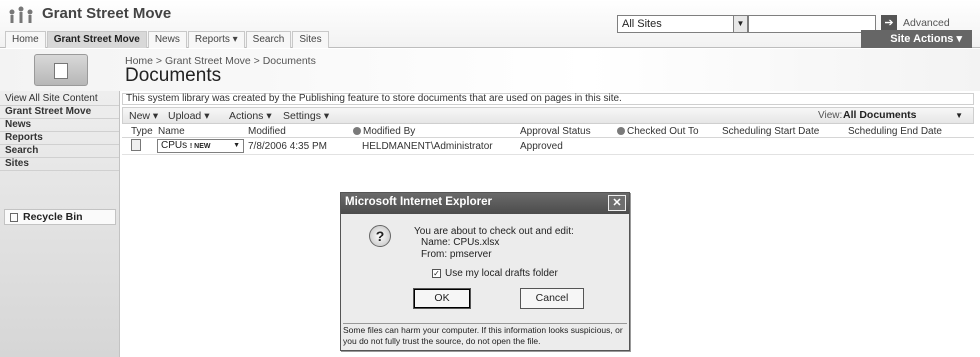 The image size is (980, 357). I want to click on dialog-file-name: Name: CPUs.xlsx, so click(460, 242).